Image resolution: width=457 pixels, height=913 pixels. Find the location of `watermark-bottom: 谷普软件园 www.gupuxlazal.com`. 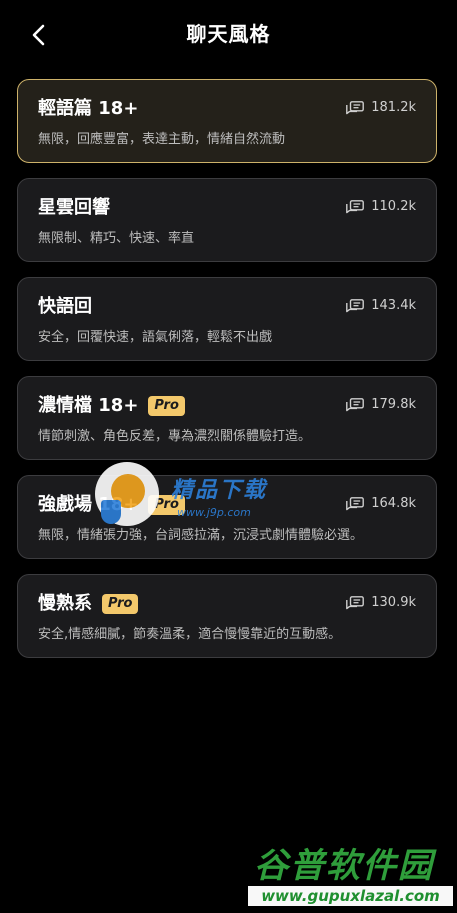

watermark-bottom: 谷普软件园 www.gupuxlazal.com is located at coordinates (350, 877).